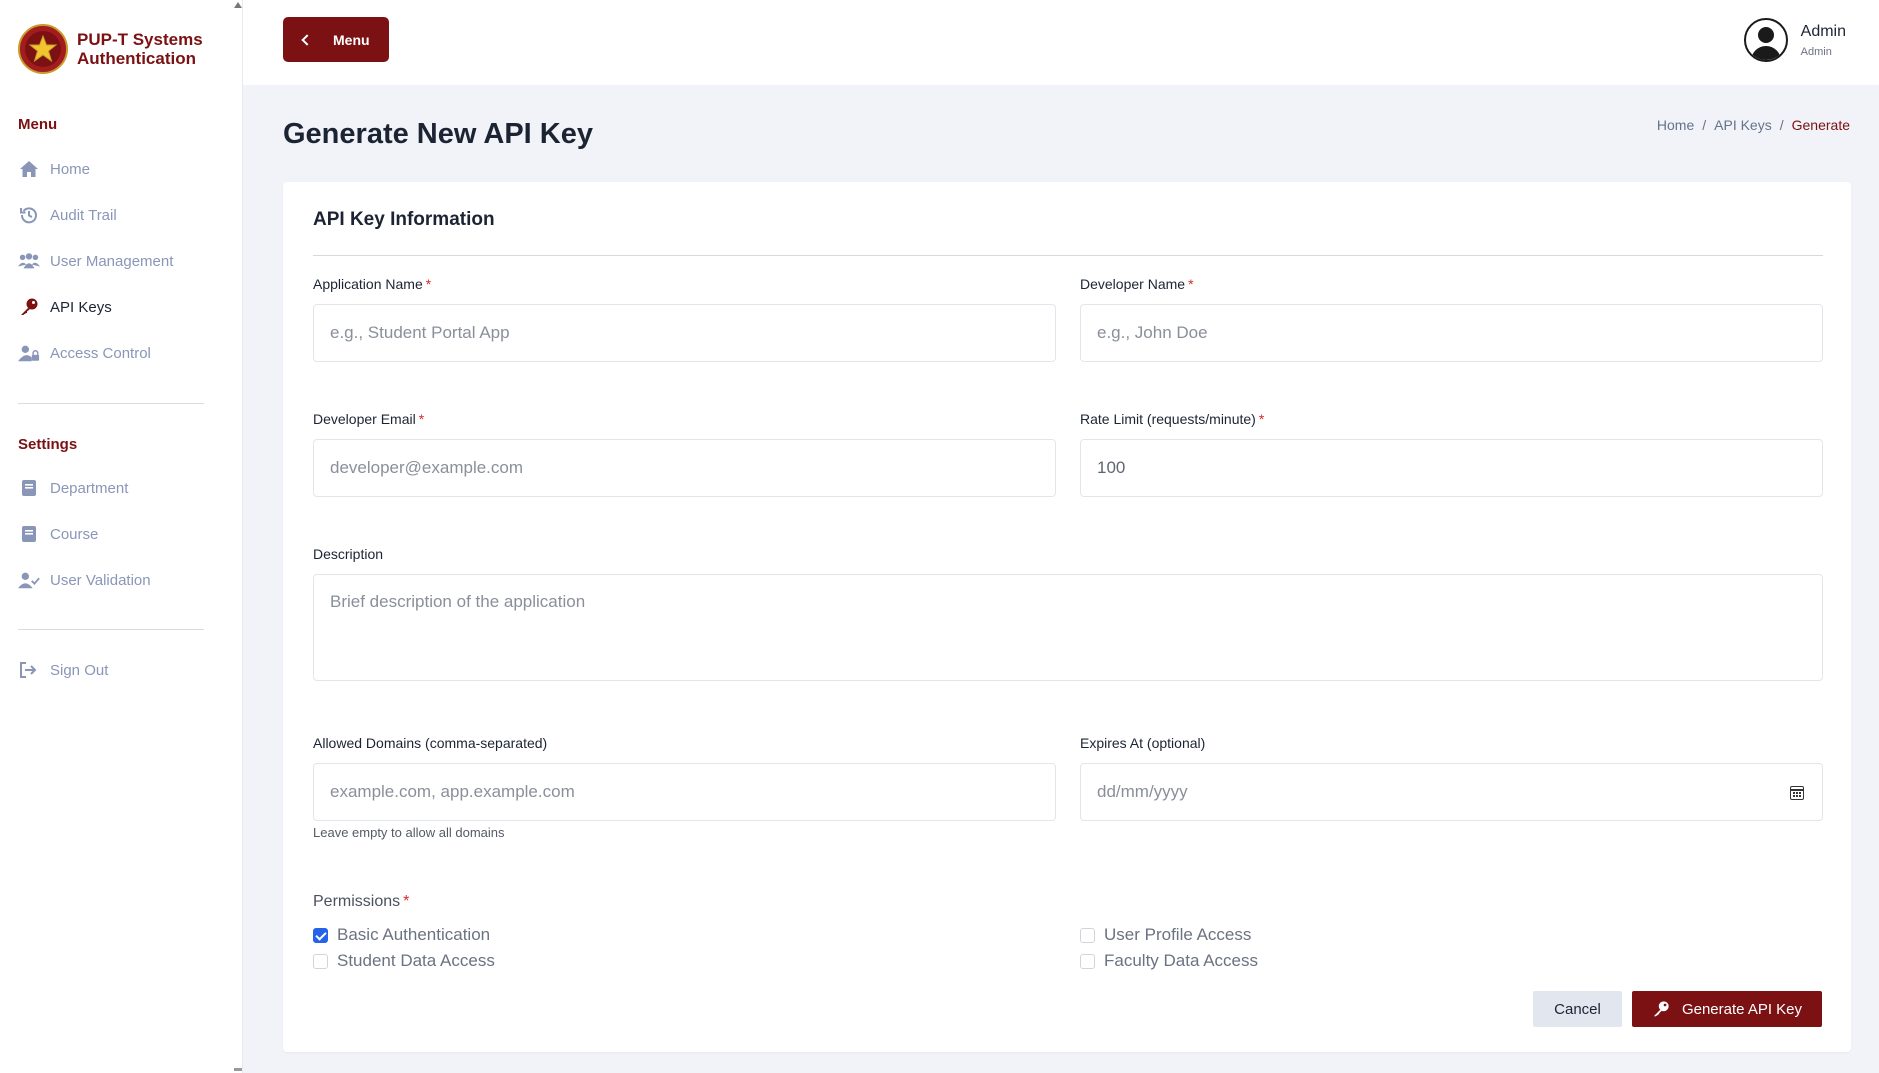  What do you see at coordinates (238, 1069) in the screenshot?
I see `scroll-down-icon` at bounding box center [238, 1069].